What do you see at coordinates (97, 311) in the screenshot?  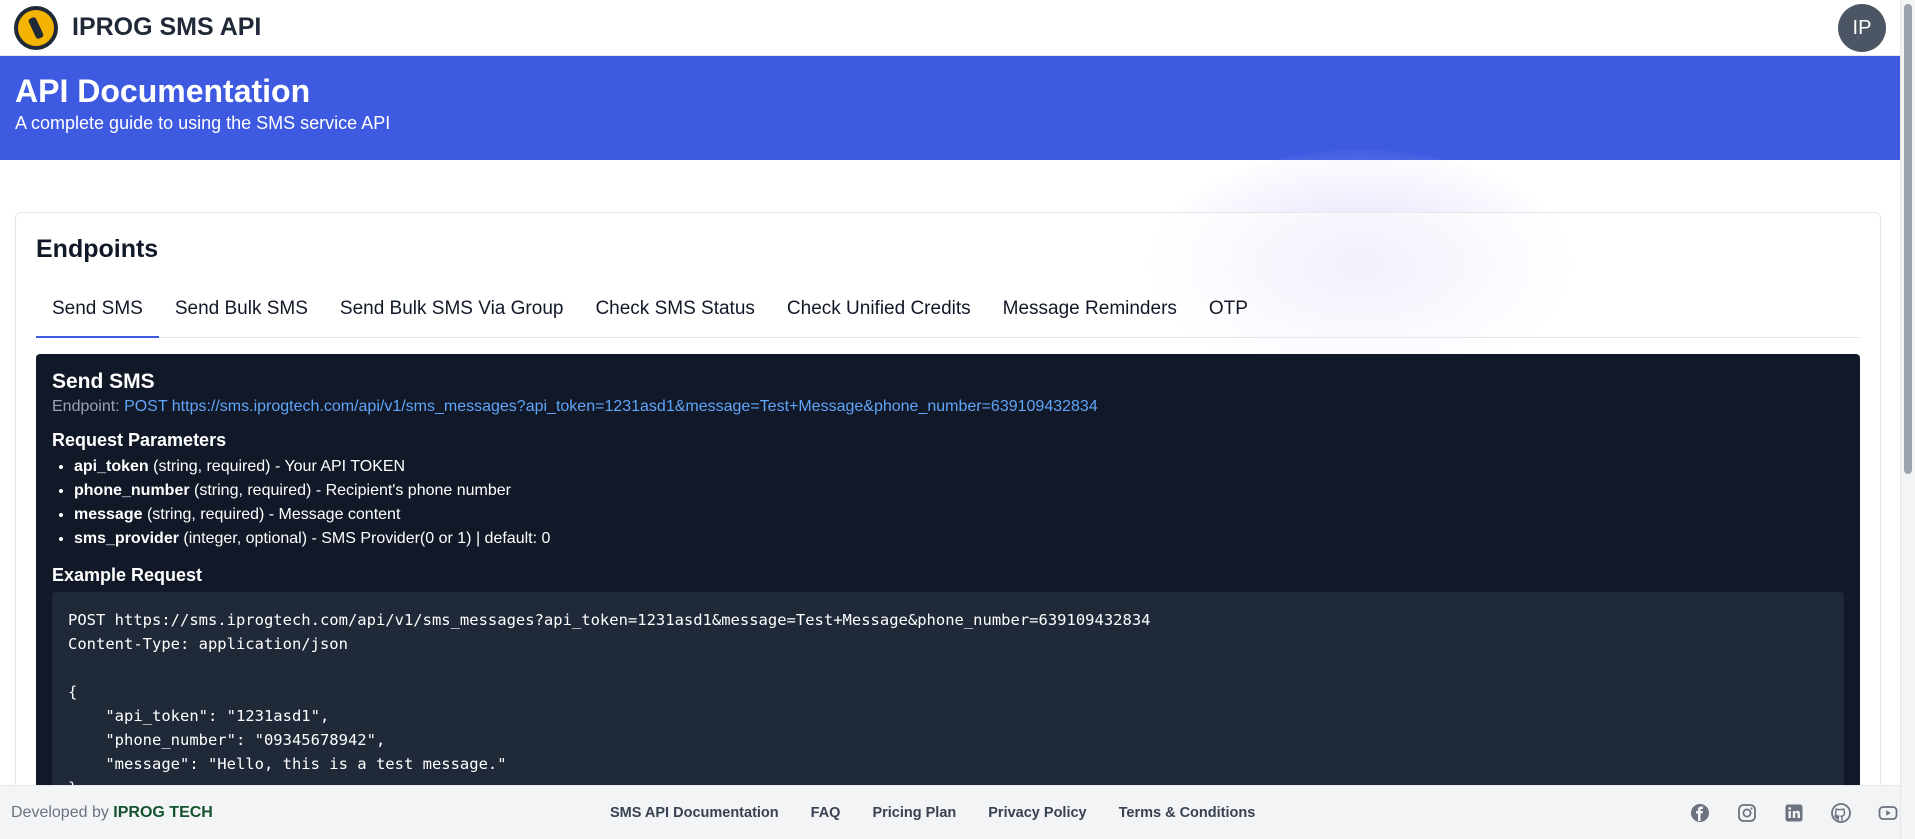 I see `tab-send-sms: Send SMS` at bounding box center [97, 311].